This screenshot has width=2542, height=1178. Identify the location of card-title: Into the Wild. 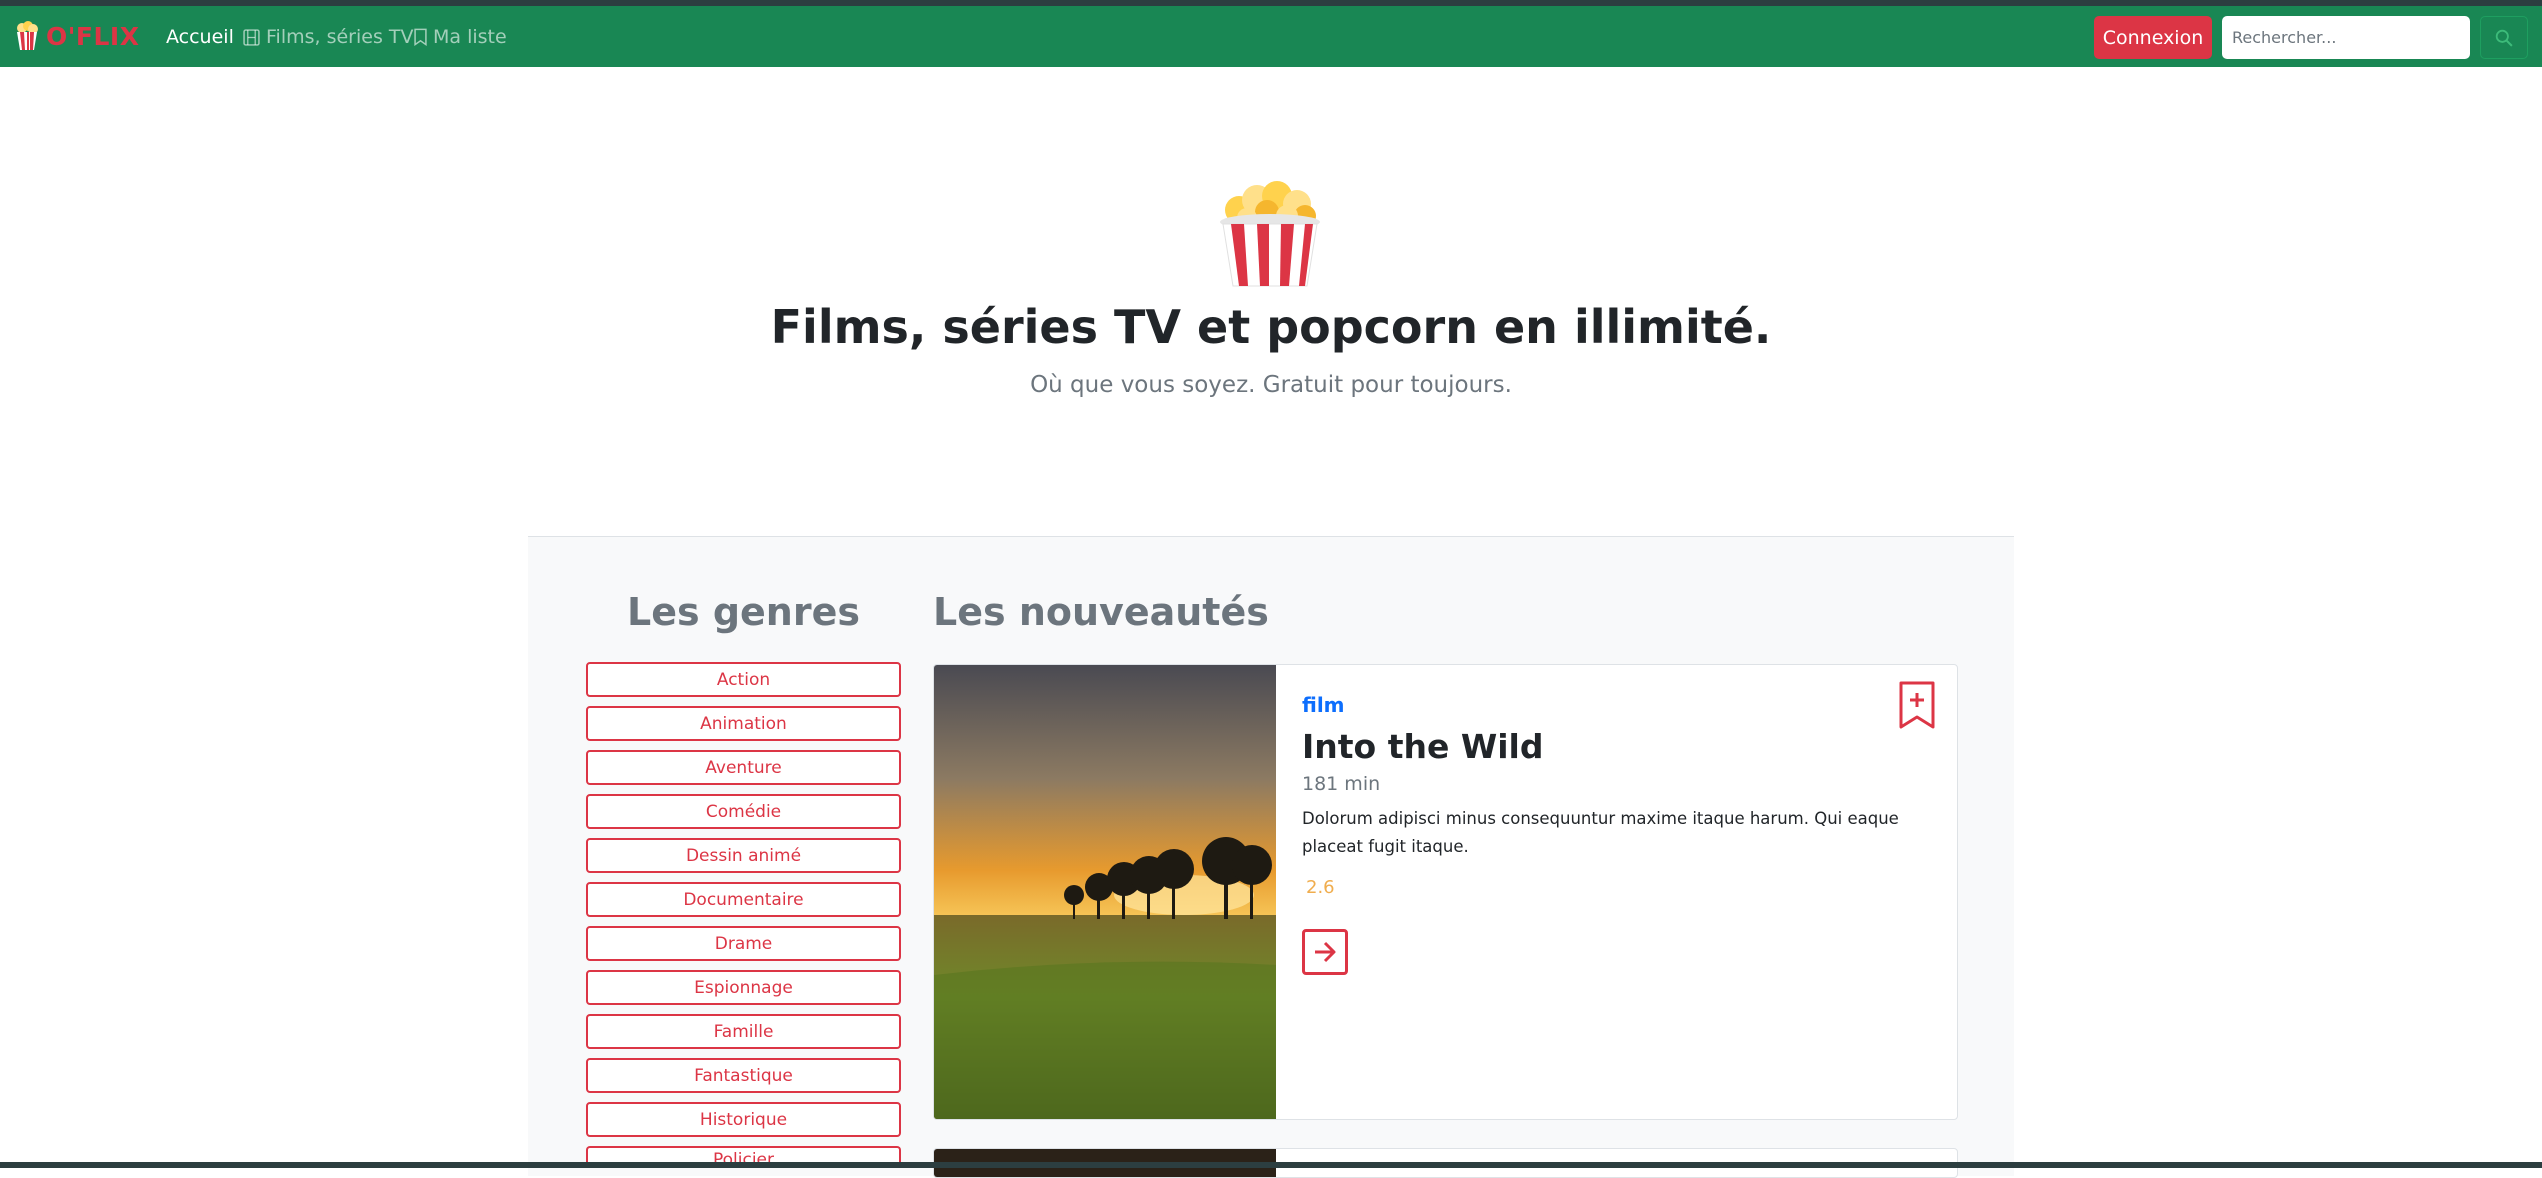
(1423, 746).